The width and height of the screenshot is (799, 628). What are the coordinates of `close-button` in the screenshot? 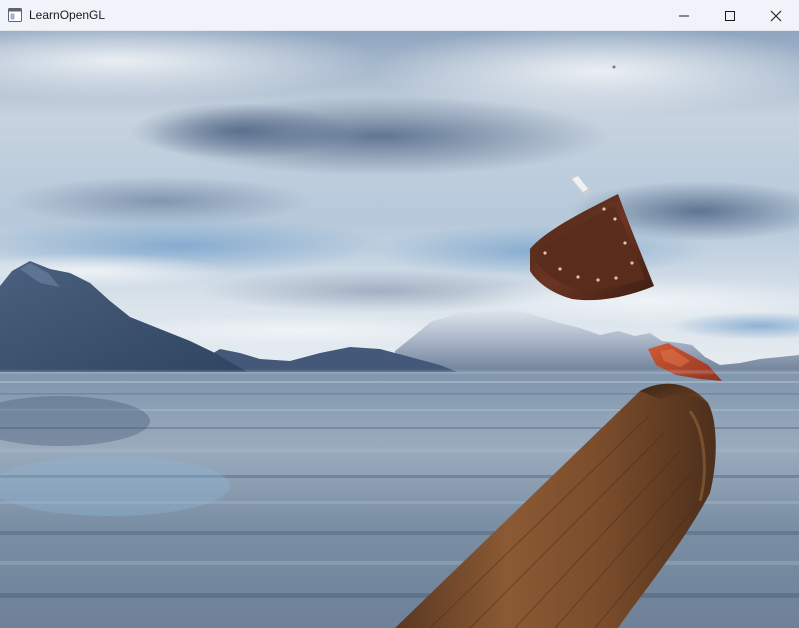 It's located at (776, 15).